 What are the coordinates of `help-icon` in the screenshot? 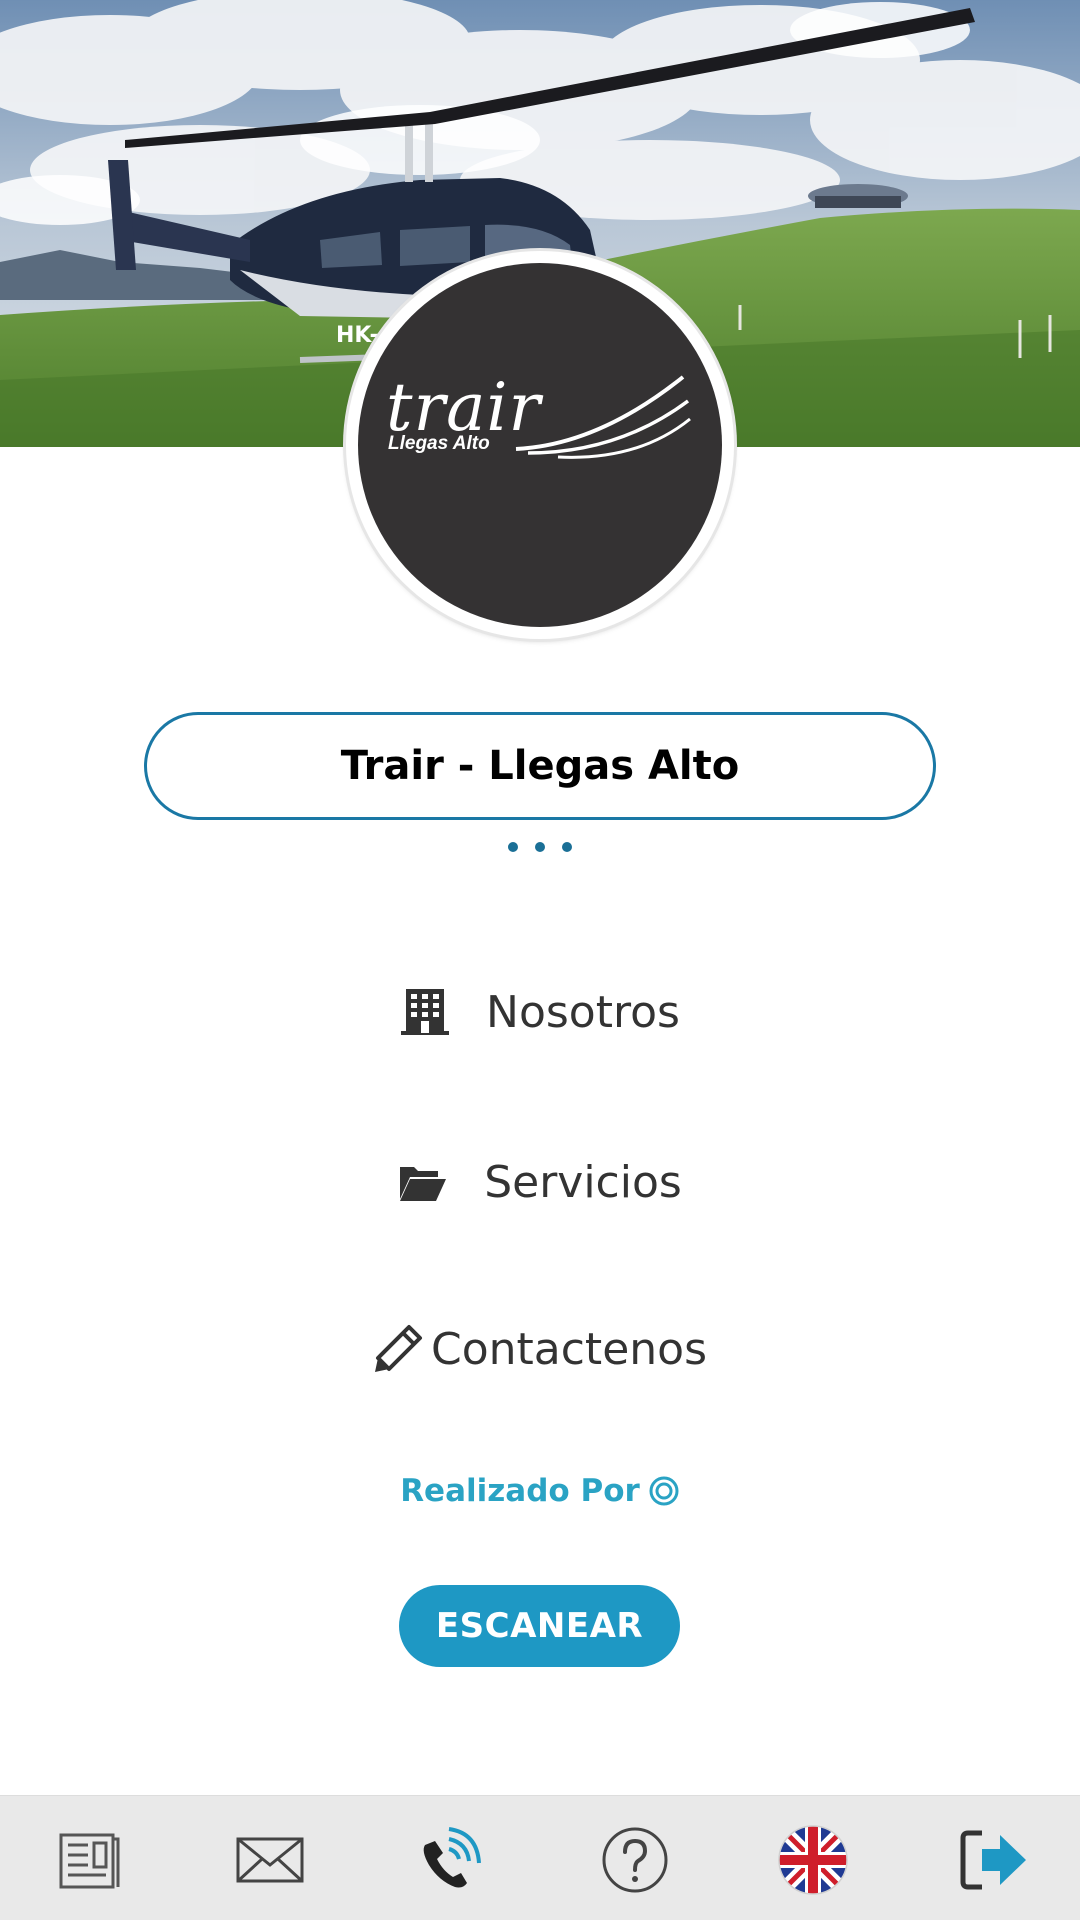 It's located at (635, 1860).